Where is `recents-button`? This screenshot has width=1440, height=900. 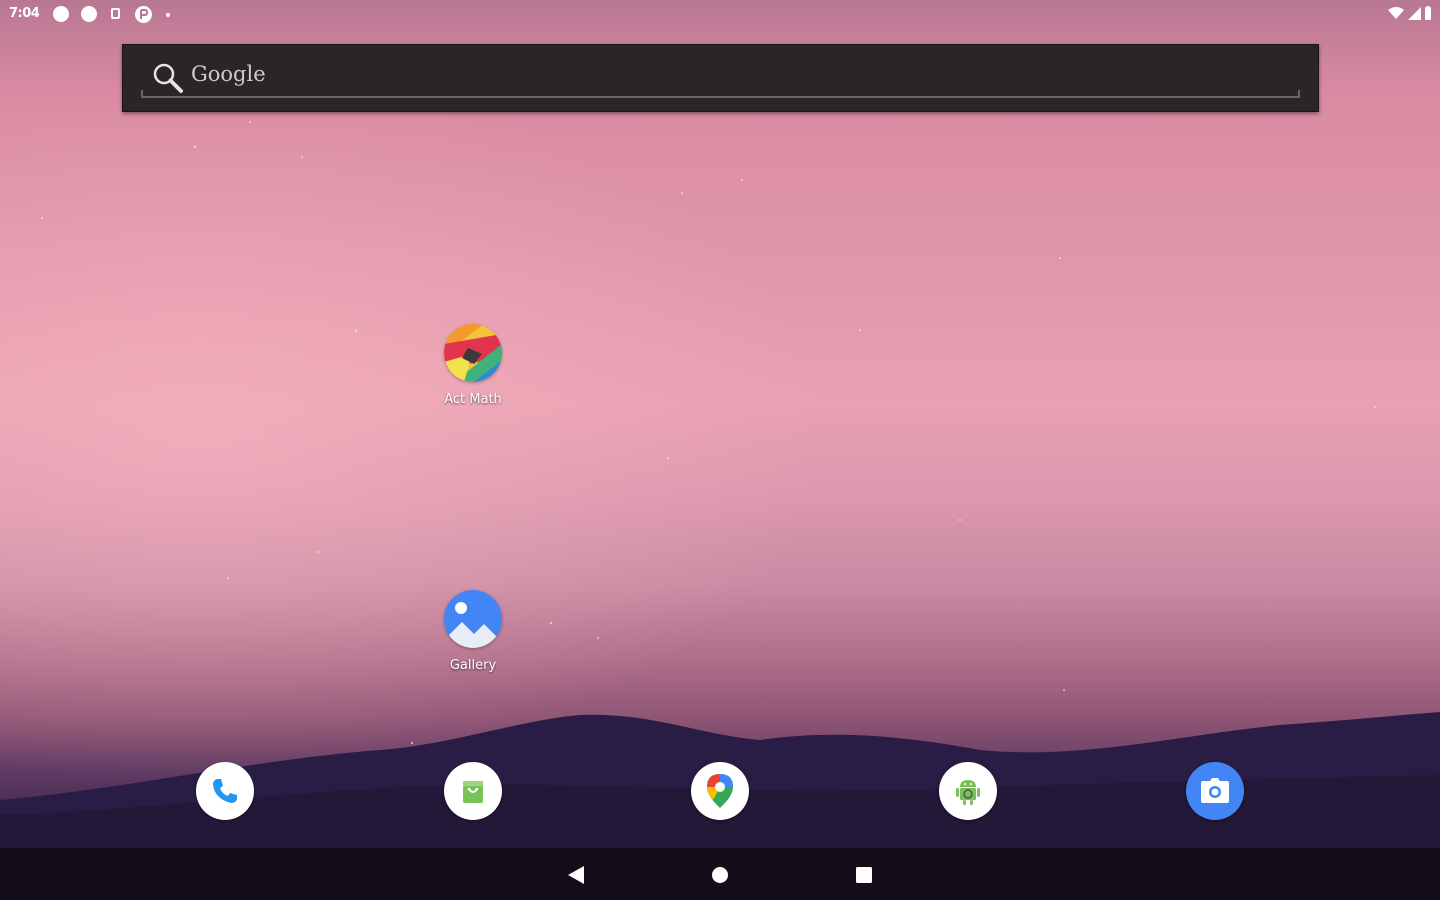 recents-button is located at coordinates (864, 875).